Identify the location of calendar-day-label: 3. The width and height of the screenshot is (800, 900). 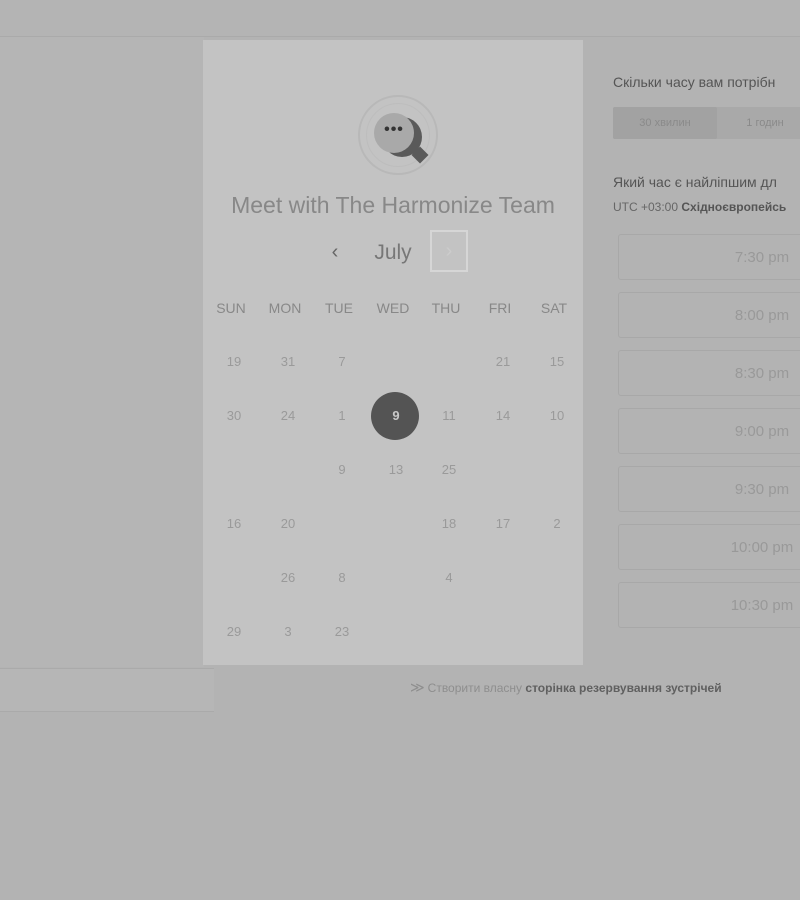
(288, 631).